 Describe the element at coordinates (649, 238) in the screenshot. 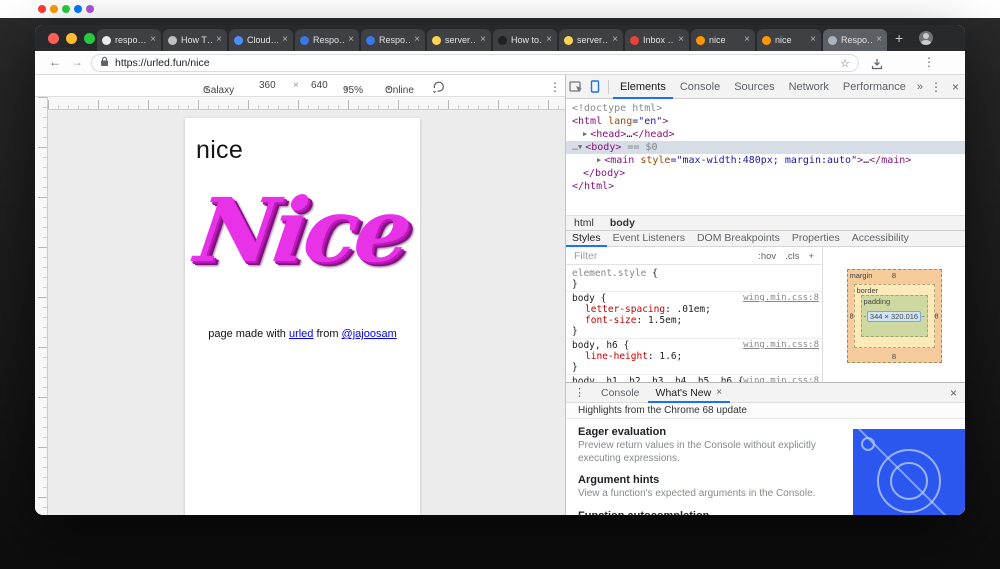

I see `tab-event-listeners: Event Listeners` at that location.